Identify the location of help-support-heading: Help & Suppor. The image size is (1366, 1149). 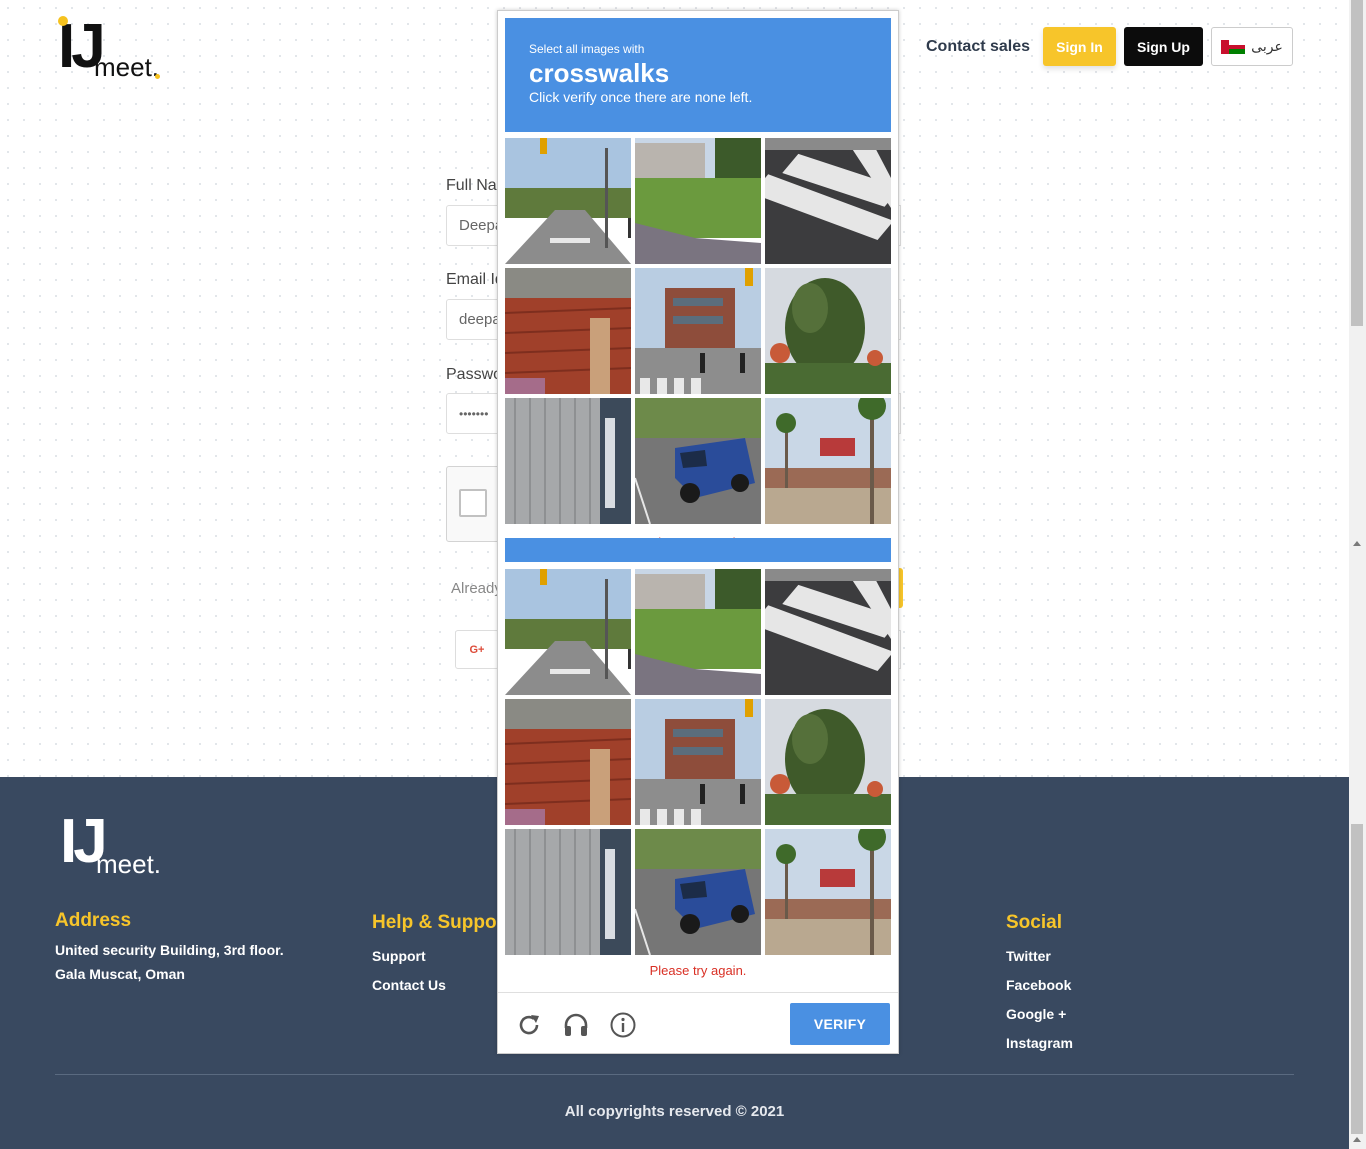
(438, 922).